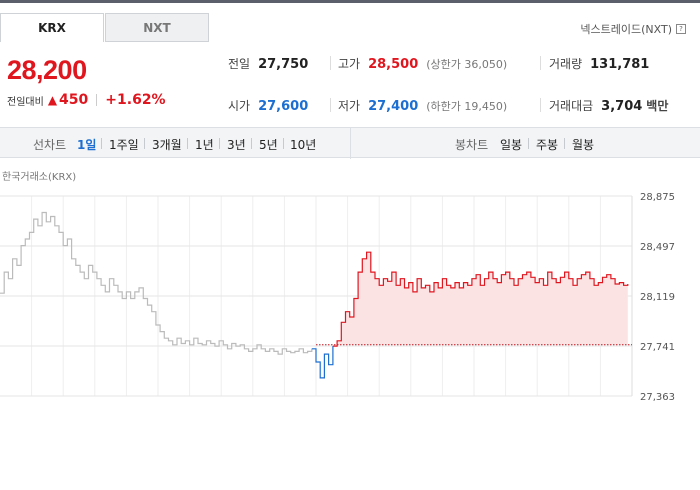 This screenshot has height=490, width=700. What do you see at coordinates (657, 347) in the screenshot?
I see `y-tick-label: 27,741` at bounding box center [657, 347].